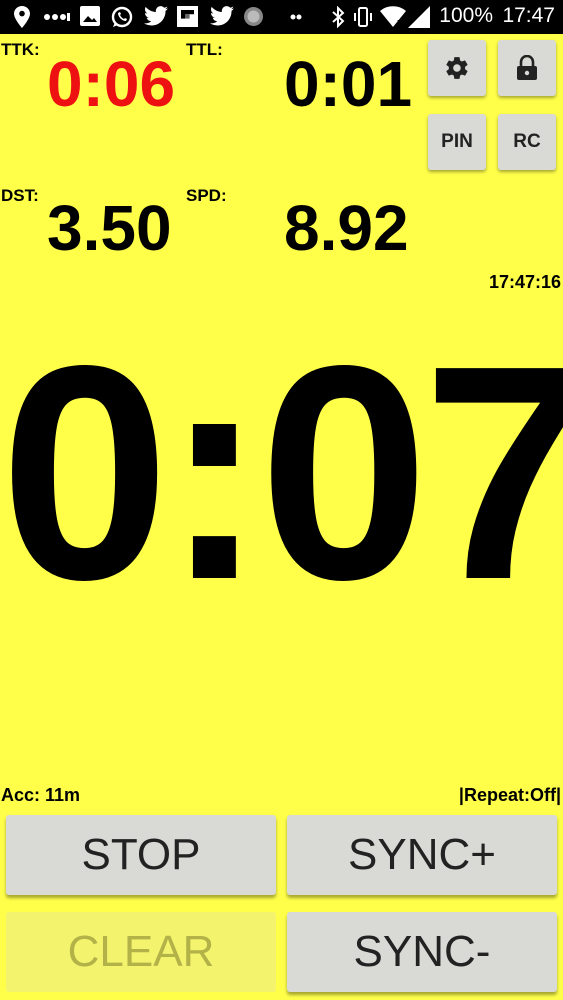  What do you see at coordinates (528, 15) in the screenshot?
I see `status-time: 17:47` at bounding box center [528, 15].